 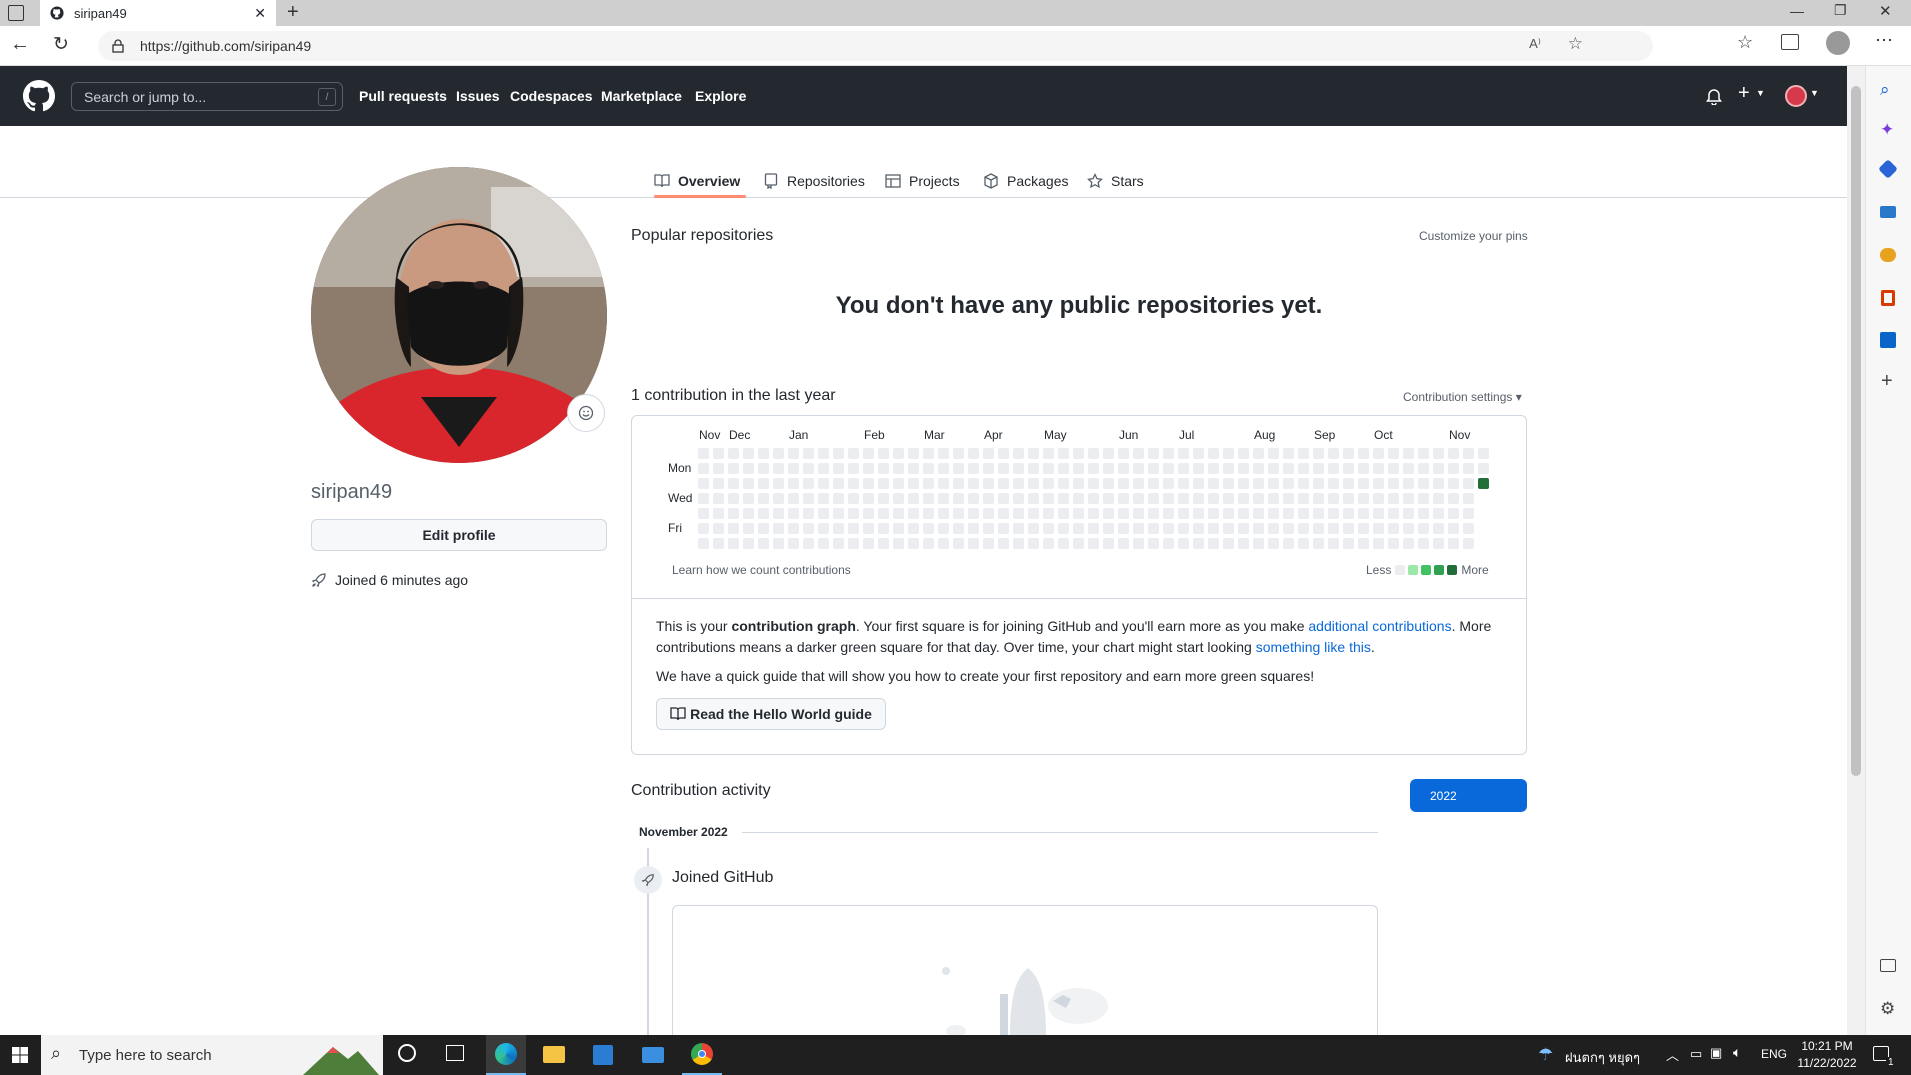 I want to click on store-icon, so click(x=603, y=1055).